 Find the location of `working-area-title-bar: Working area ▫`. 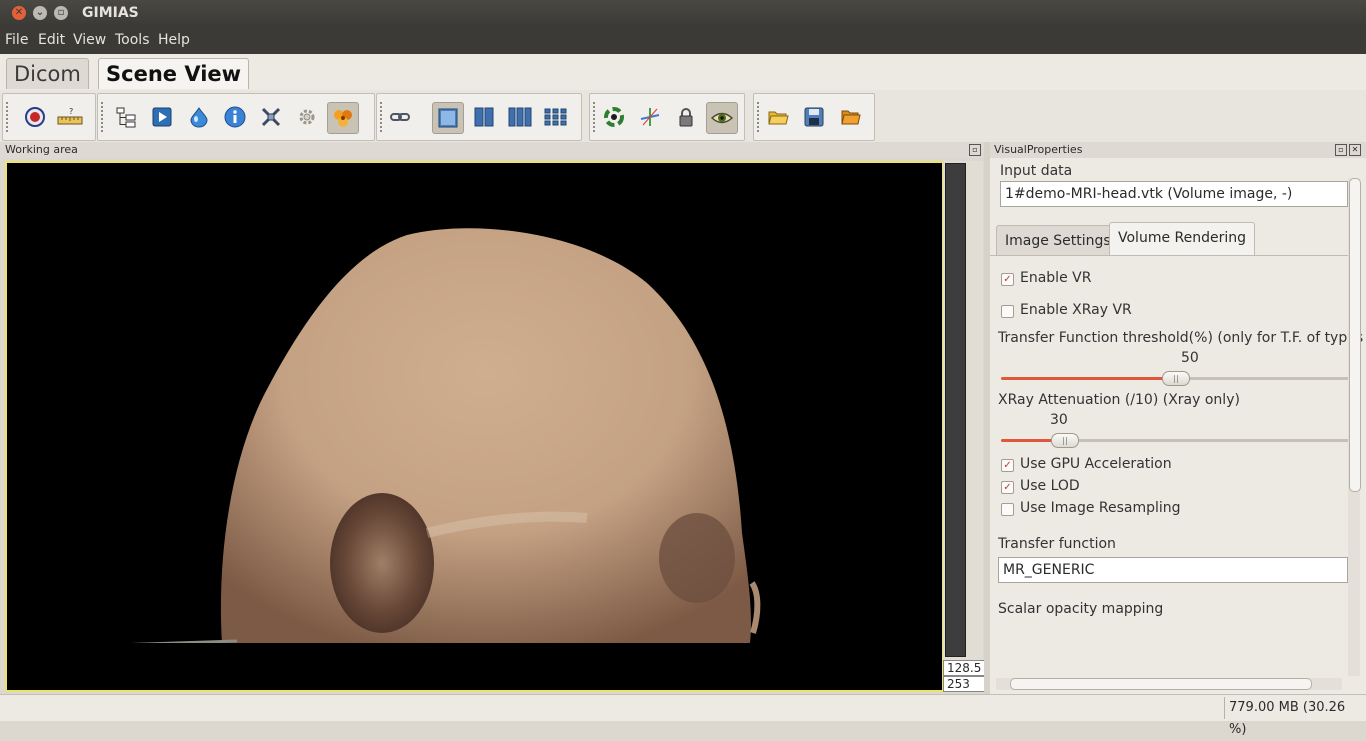

working-area-title-bar: Working area ▫ is located at coordinates (494, 150).